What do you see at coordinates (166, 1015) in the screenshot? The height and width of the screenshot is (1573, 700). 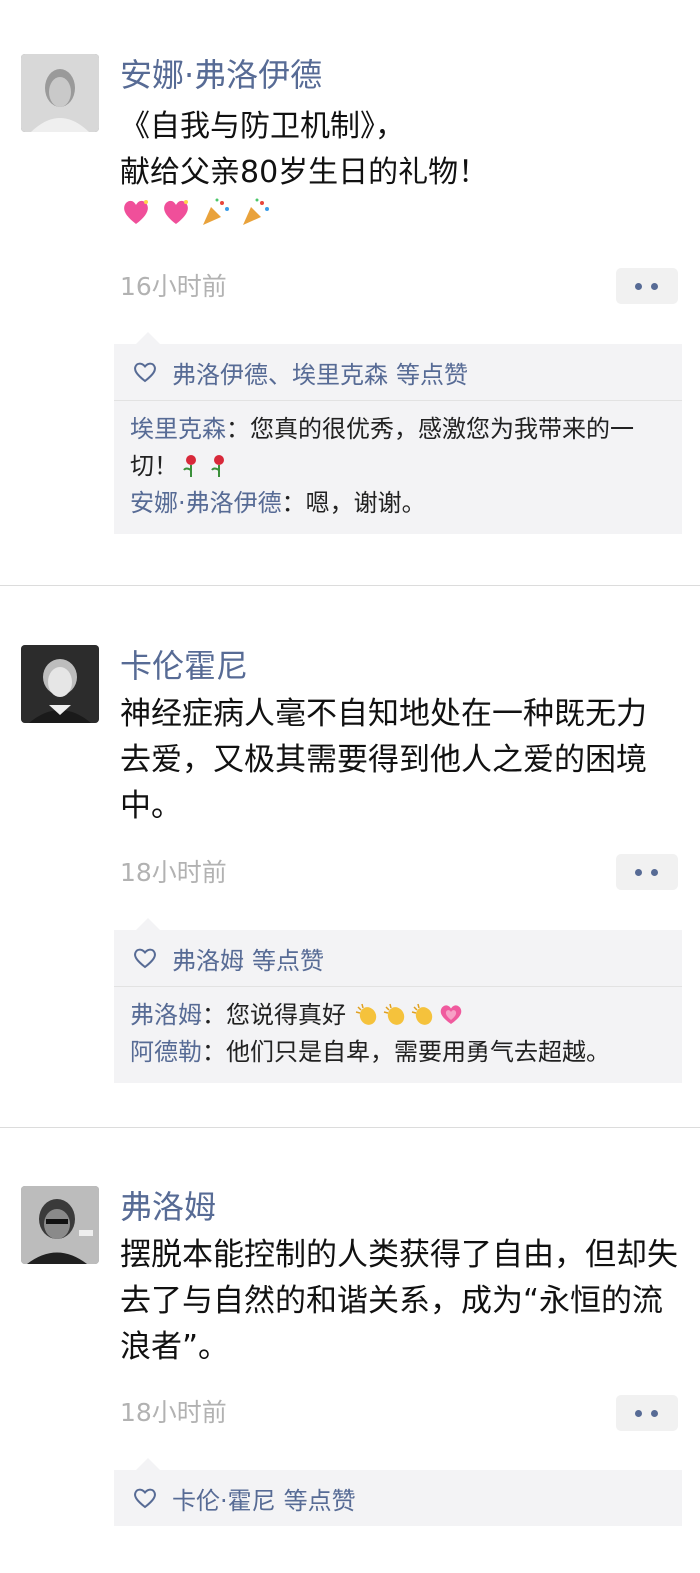 I see `comment-author: 弗洛姆` at bounding box center [166, 1015].